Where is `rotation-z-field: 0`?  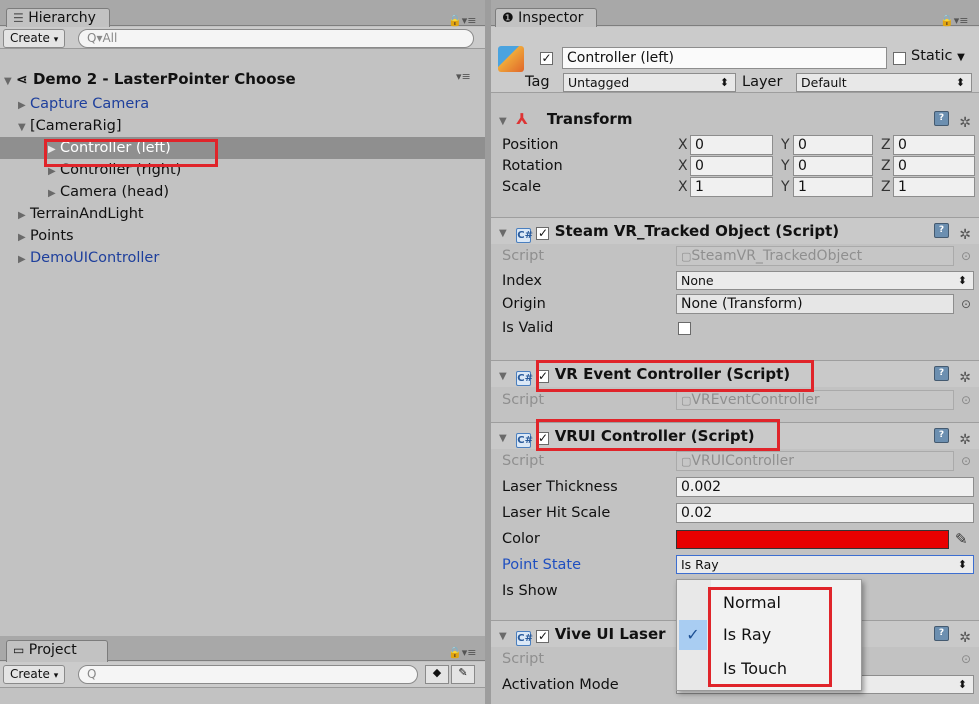
rotation-z-field: 0 is located at coordinates (934, 166).